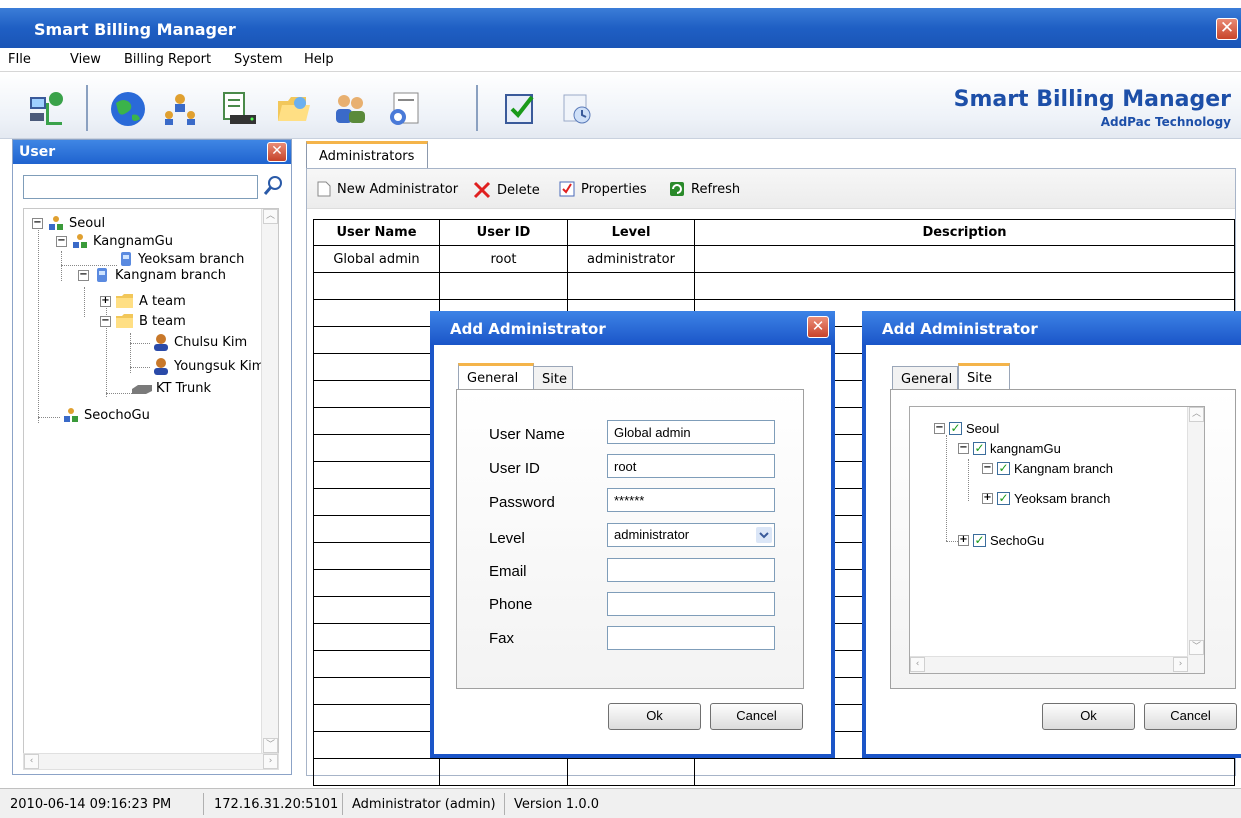  What do you see at coordinates (691, 432) in the screenshot?
I see `user-name-input` at bounding box center [691, 432].